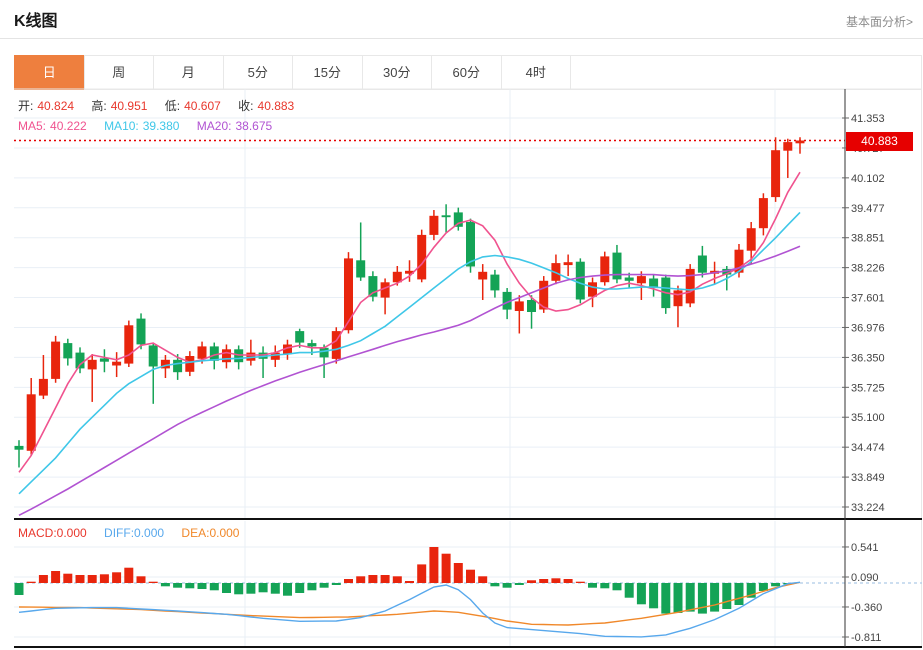 Image resolution: width=923 pixels, height=650 pixels. I want to click on svg-text: 41.353, so click(868, 119).